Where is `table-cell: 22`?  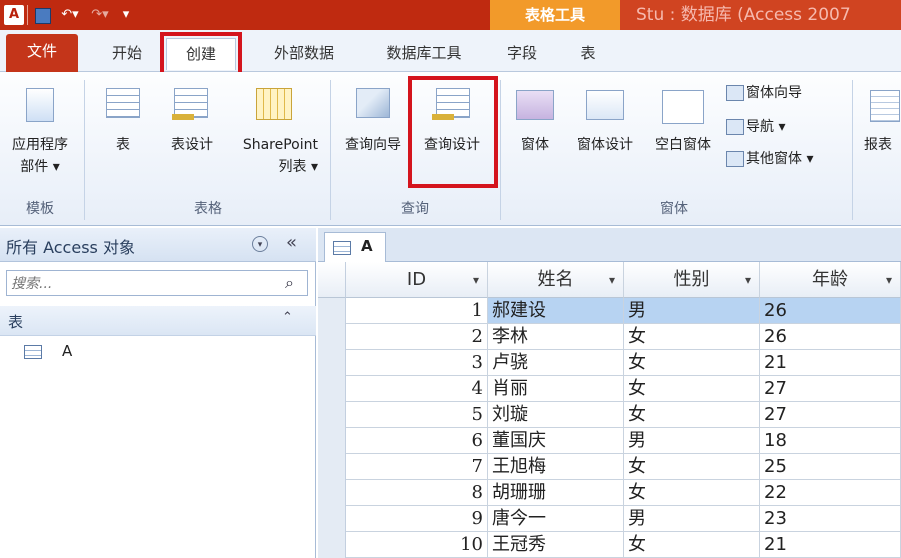
table-cell: 22 is located at coordinates (830, 493).